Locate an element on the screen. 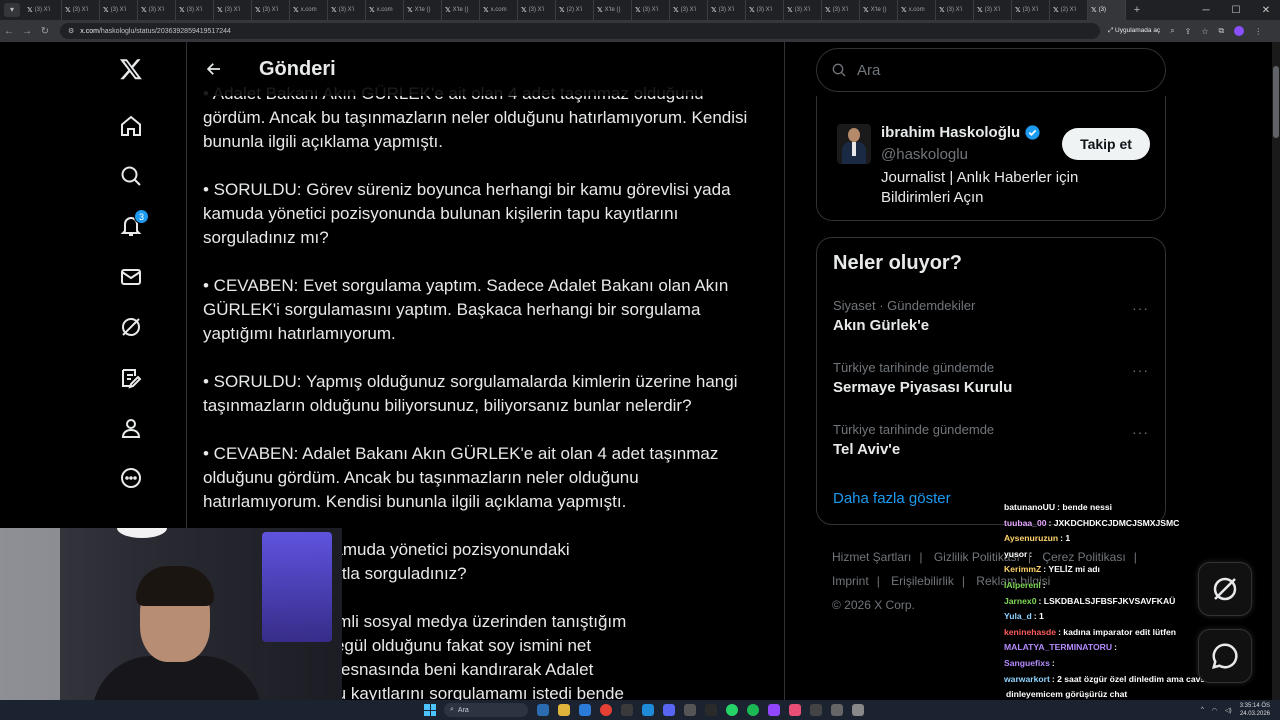  close-window-icon: ✕ is located at coordinates (1266, 10).